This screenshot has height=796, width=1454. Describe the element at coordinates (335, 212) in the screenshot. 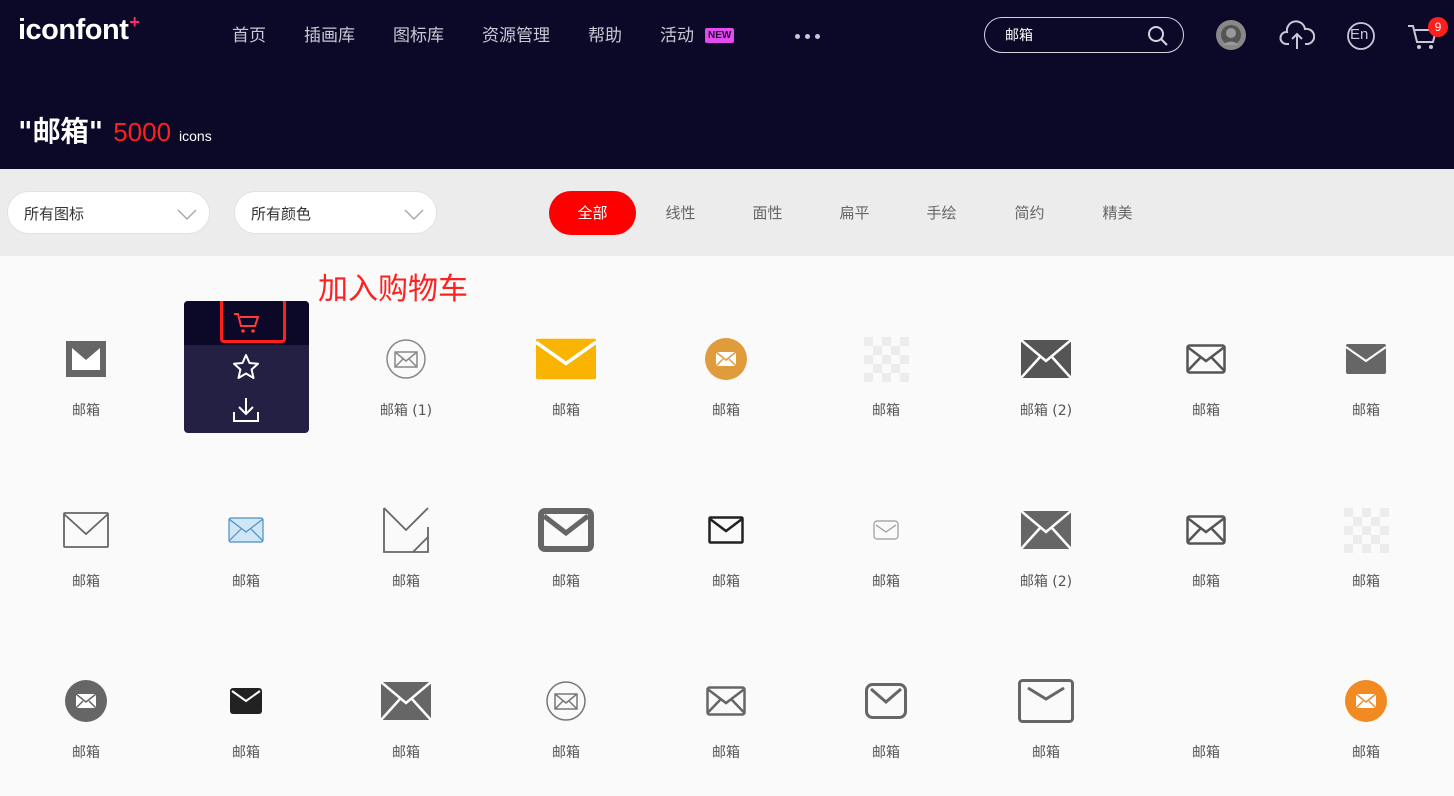

I see `color-select: 所有颜色` at that location.